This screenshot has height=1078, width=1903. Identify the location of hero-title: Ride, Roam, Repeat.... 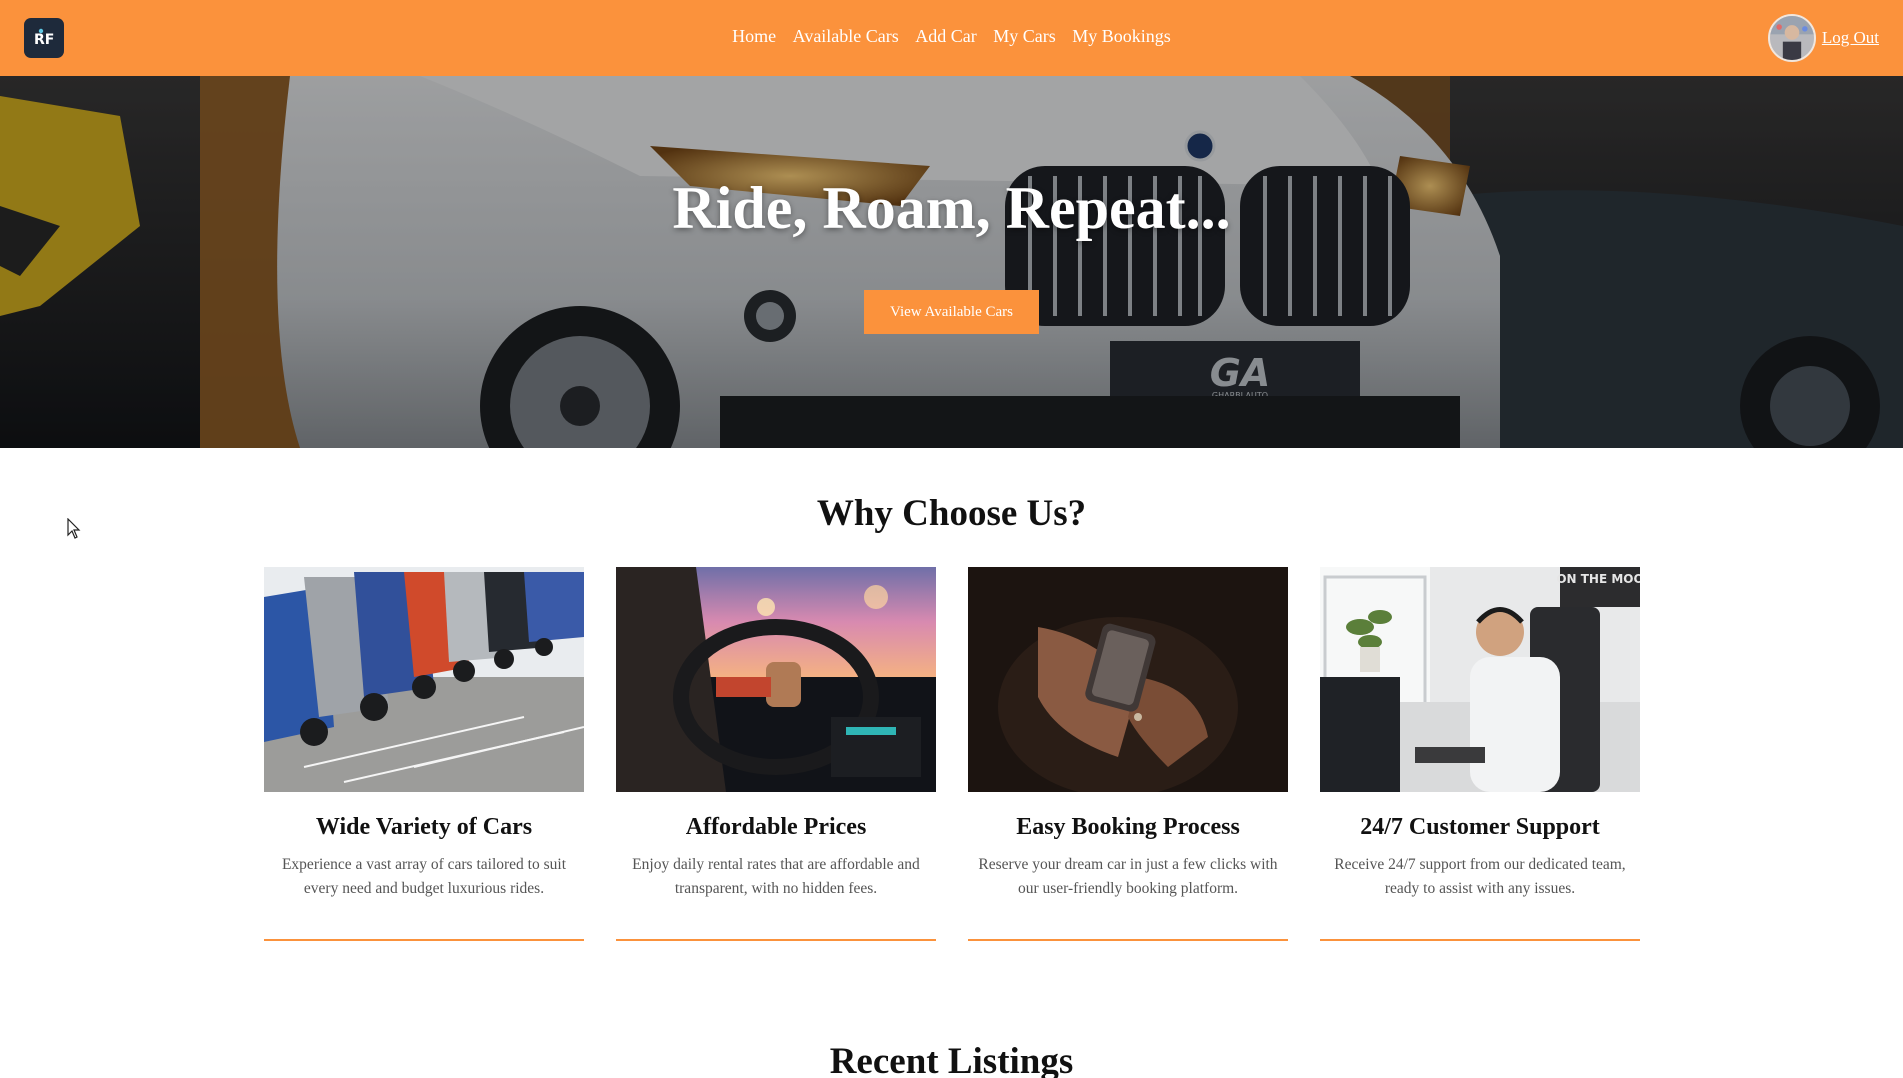
(951, 208).